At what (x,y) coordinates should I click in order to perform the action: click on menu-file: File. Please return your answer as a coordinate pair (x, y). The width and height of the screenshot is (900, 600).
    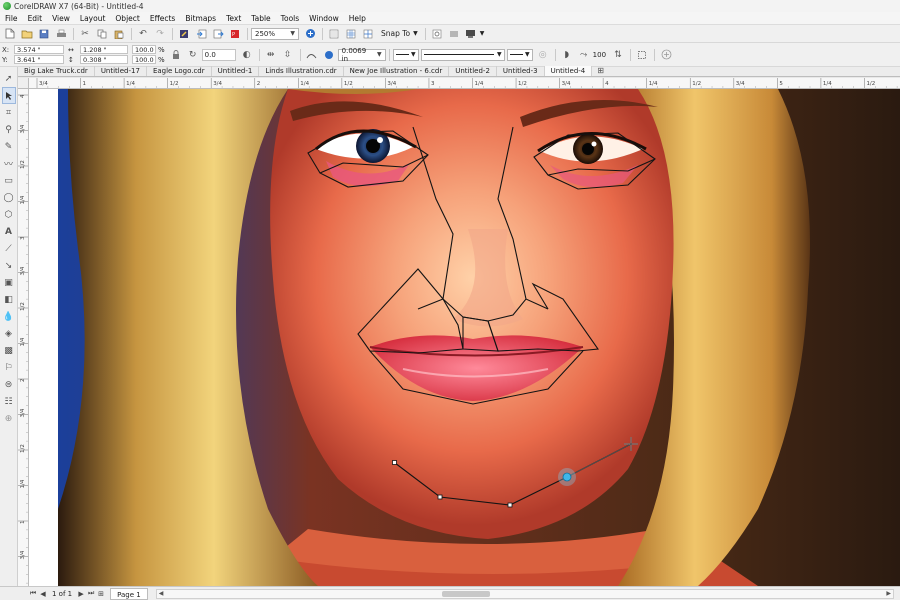
    Looking at the image, I should click on (11, 18).